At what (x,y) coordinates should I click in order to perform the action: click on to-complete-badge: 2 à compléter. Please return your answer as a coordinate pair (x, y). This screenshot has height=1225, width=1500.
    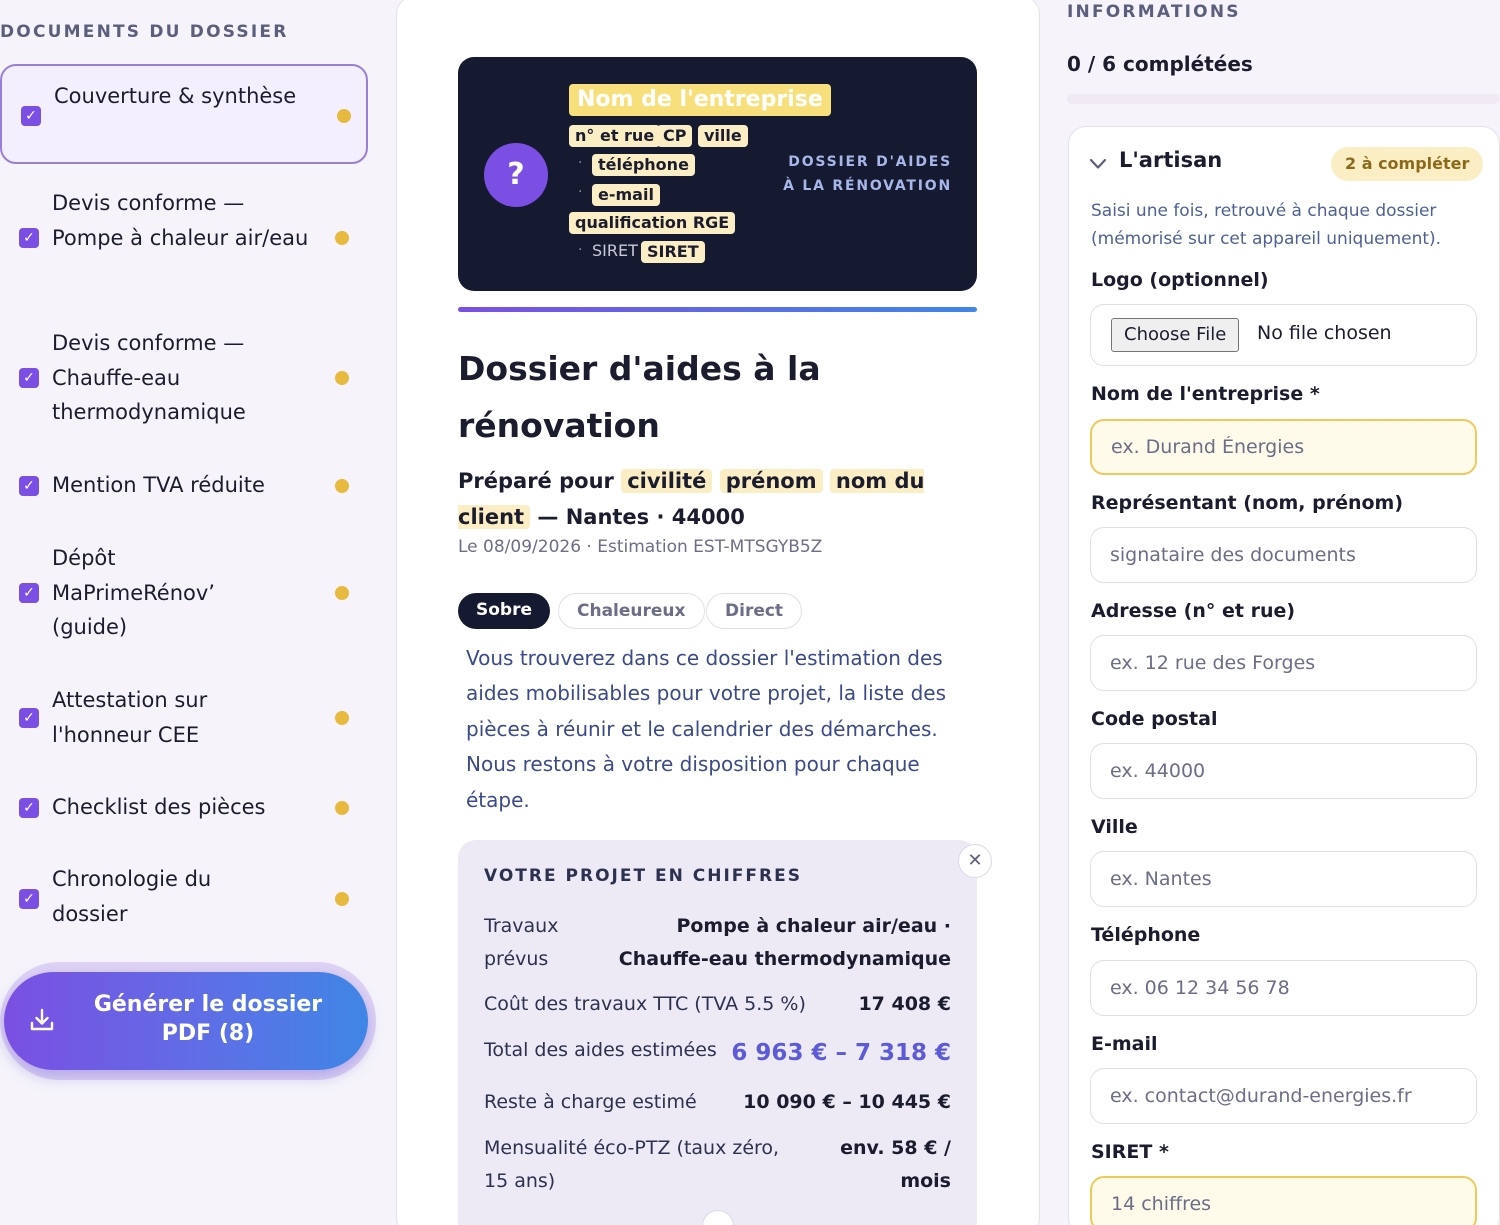
    Looking at the image, I should click on (1407, 164).